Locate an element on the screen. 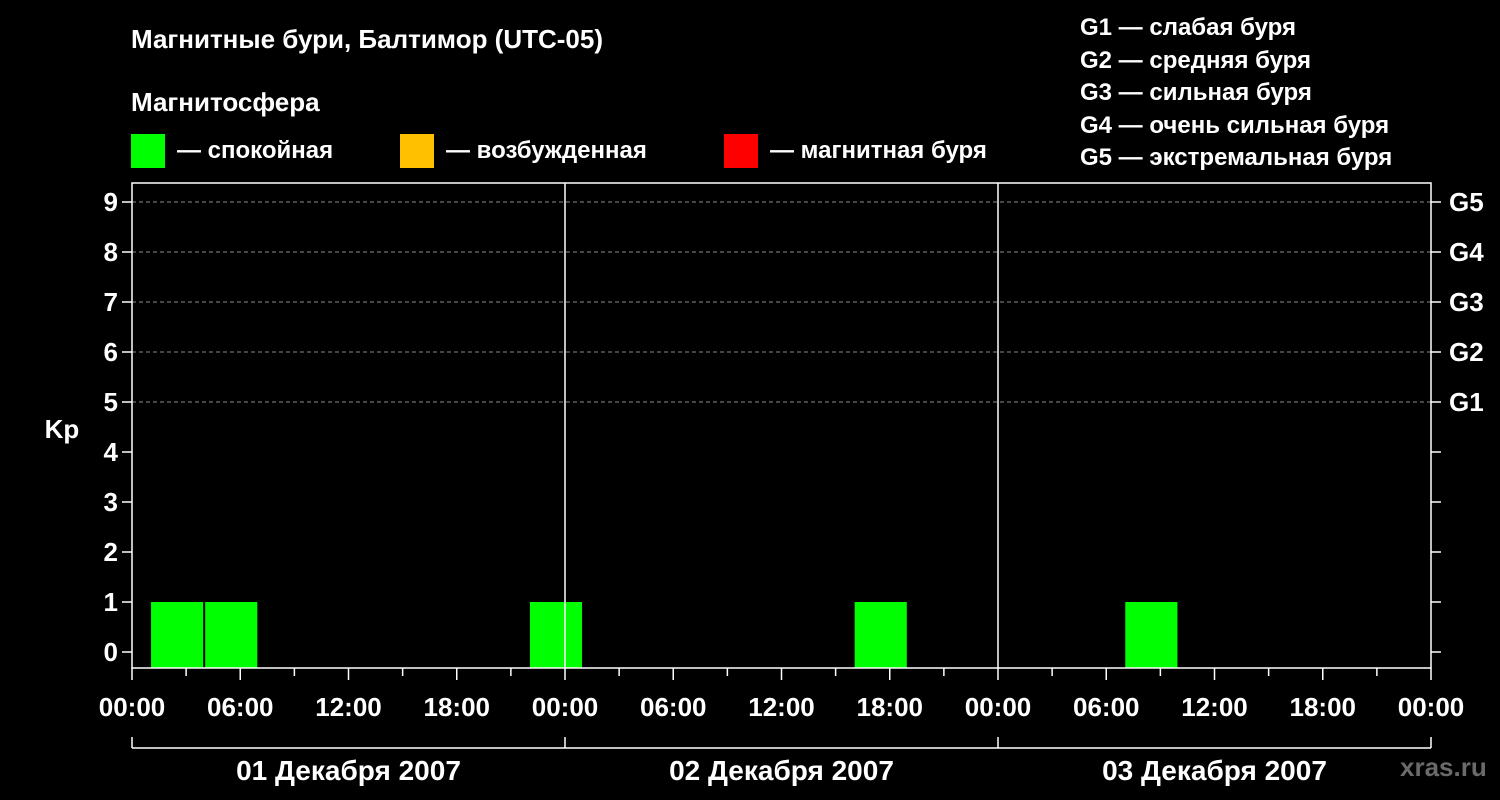 The width and height of the screenshot is (1500, 800). y-tick-label: 4 is located at coordinates (111, 452).